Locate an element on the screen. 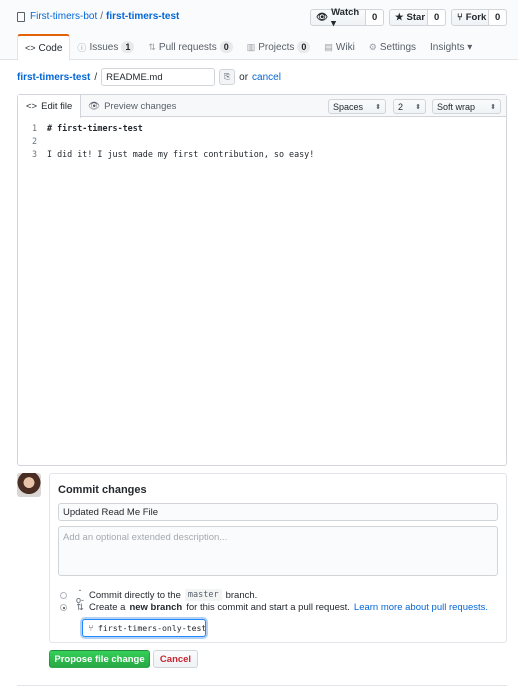 The image size is (518, 690). issue-icon: ⓘ is located at coordinates (82, 47).